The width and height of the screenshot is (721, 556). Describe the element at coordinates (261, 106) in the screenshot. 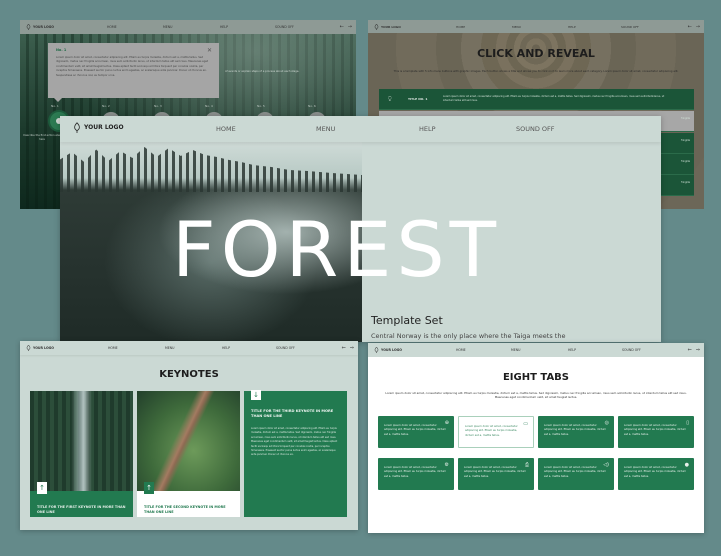

I see `step-label: No. 5` at that location.